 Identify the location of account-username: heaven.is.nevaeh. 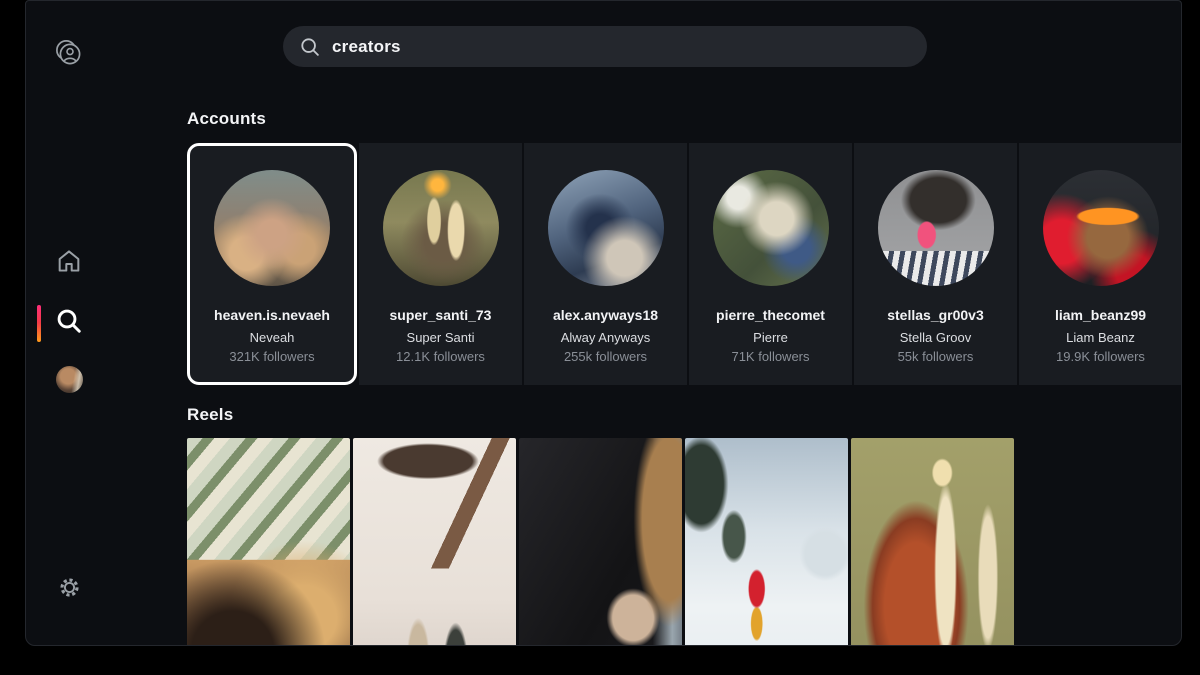
(272, 315).